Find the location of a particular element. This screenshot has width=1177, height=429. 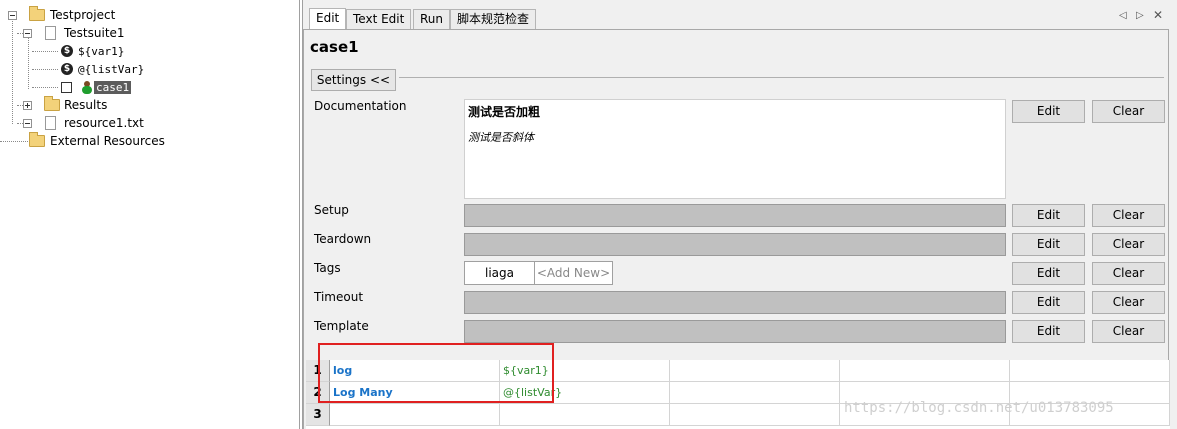

template-field is located at coordinates (735, 331).